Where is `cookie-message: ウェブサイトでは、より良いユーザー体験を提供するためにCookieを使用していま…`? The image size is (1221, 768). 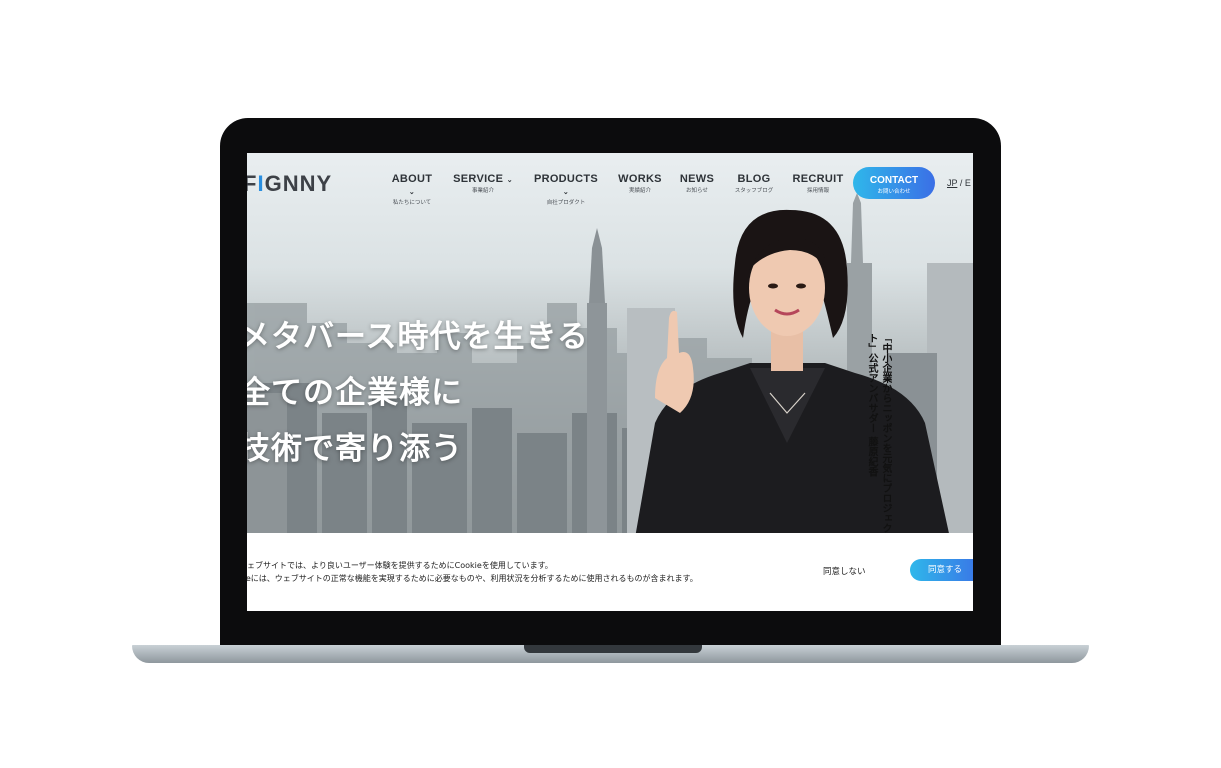
cookie-message: ウェブサイトでは、より良いユーザー体験を提供するためにCookieを使用していま… is located at coordinates (472, 572).